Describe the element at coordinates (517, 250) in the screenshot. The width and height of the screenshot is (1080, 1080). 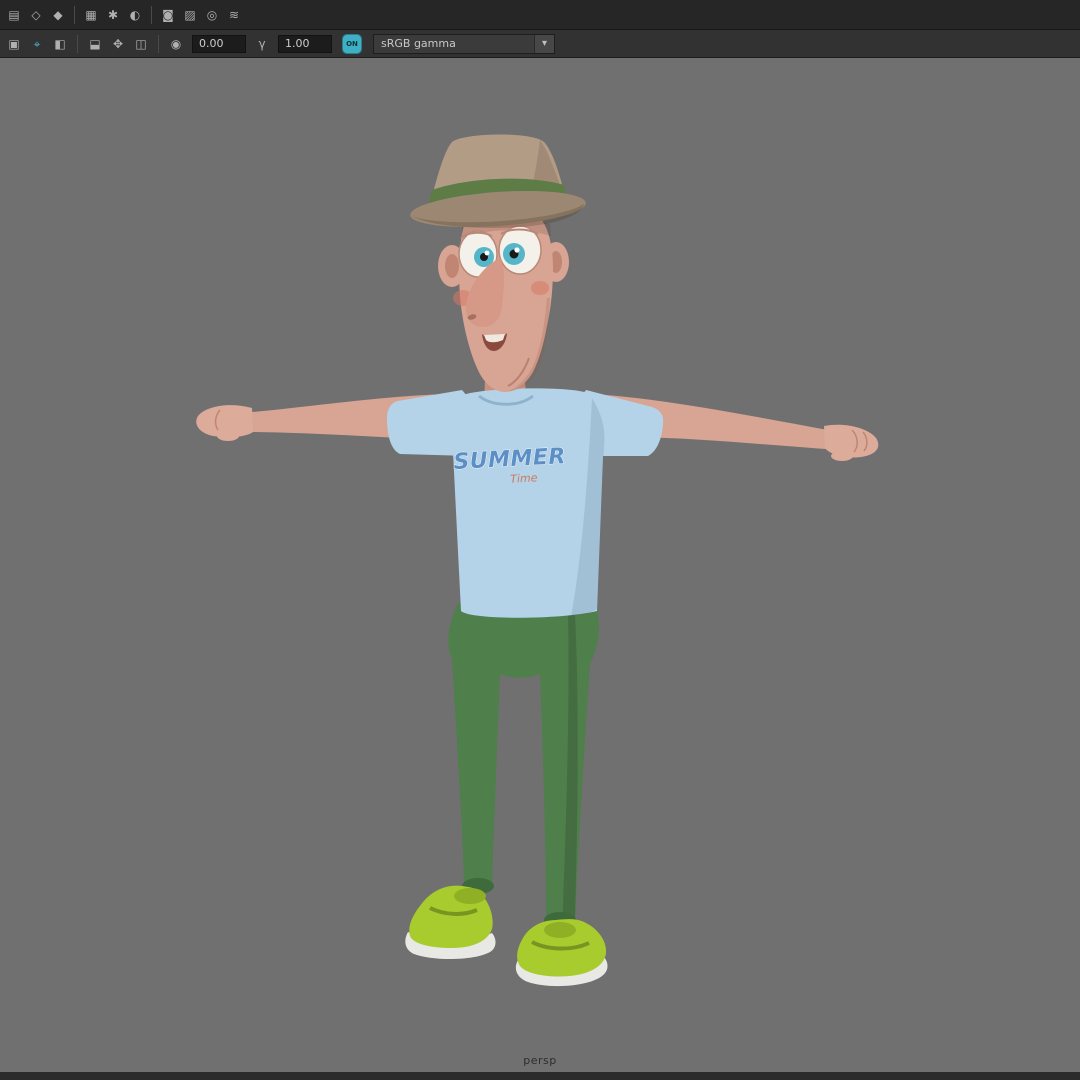
I see `right-eye-highlight` at that location.